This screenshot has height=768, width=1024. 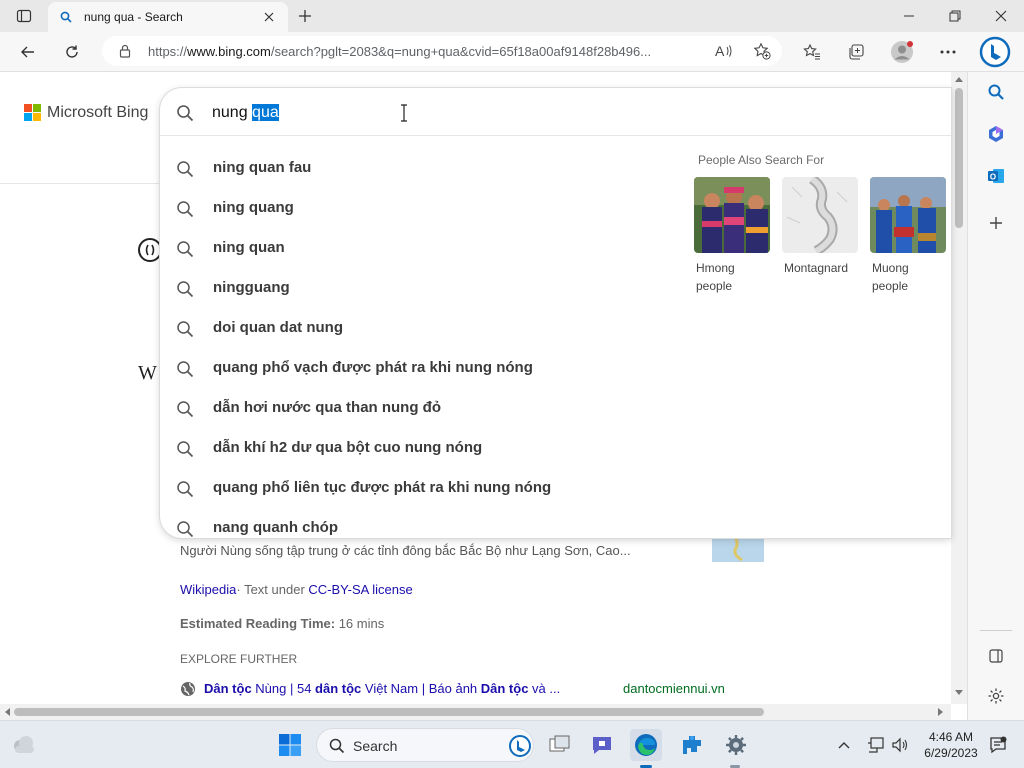 I want to click on profile-button, so click(x=902, y=52).